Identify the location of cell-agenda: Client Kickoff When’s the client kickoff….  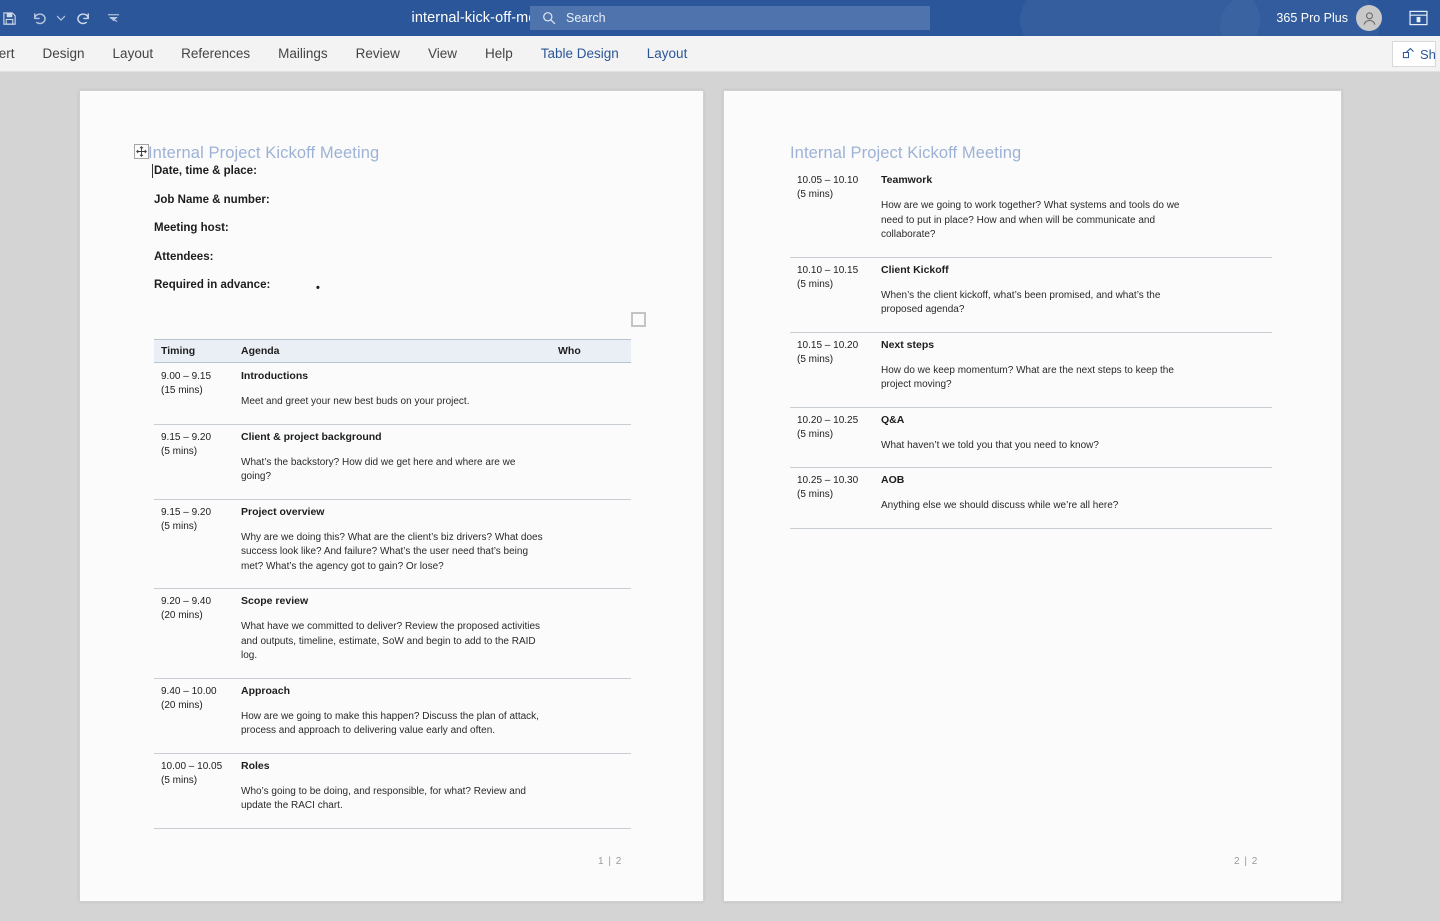
(1034, 295).